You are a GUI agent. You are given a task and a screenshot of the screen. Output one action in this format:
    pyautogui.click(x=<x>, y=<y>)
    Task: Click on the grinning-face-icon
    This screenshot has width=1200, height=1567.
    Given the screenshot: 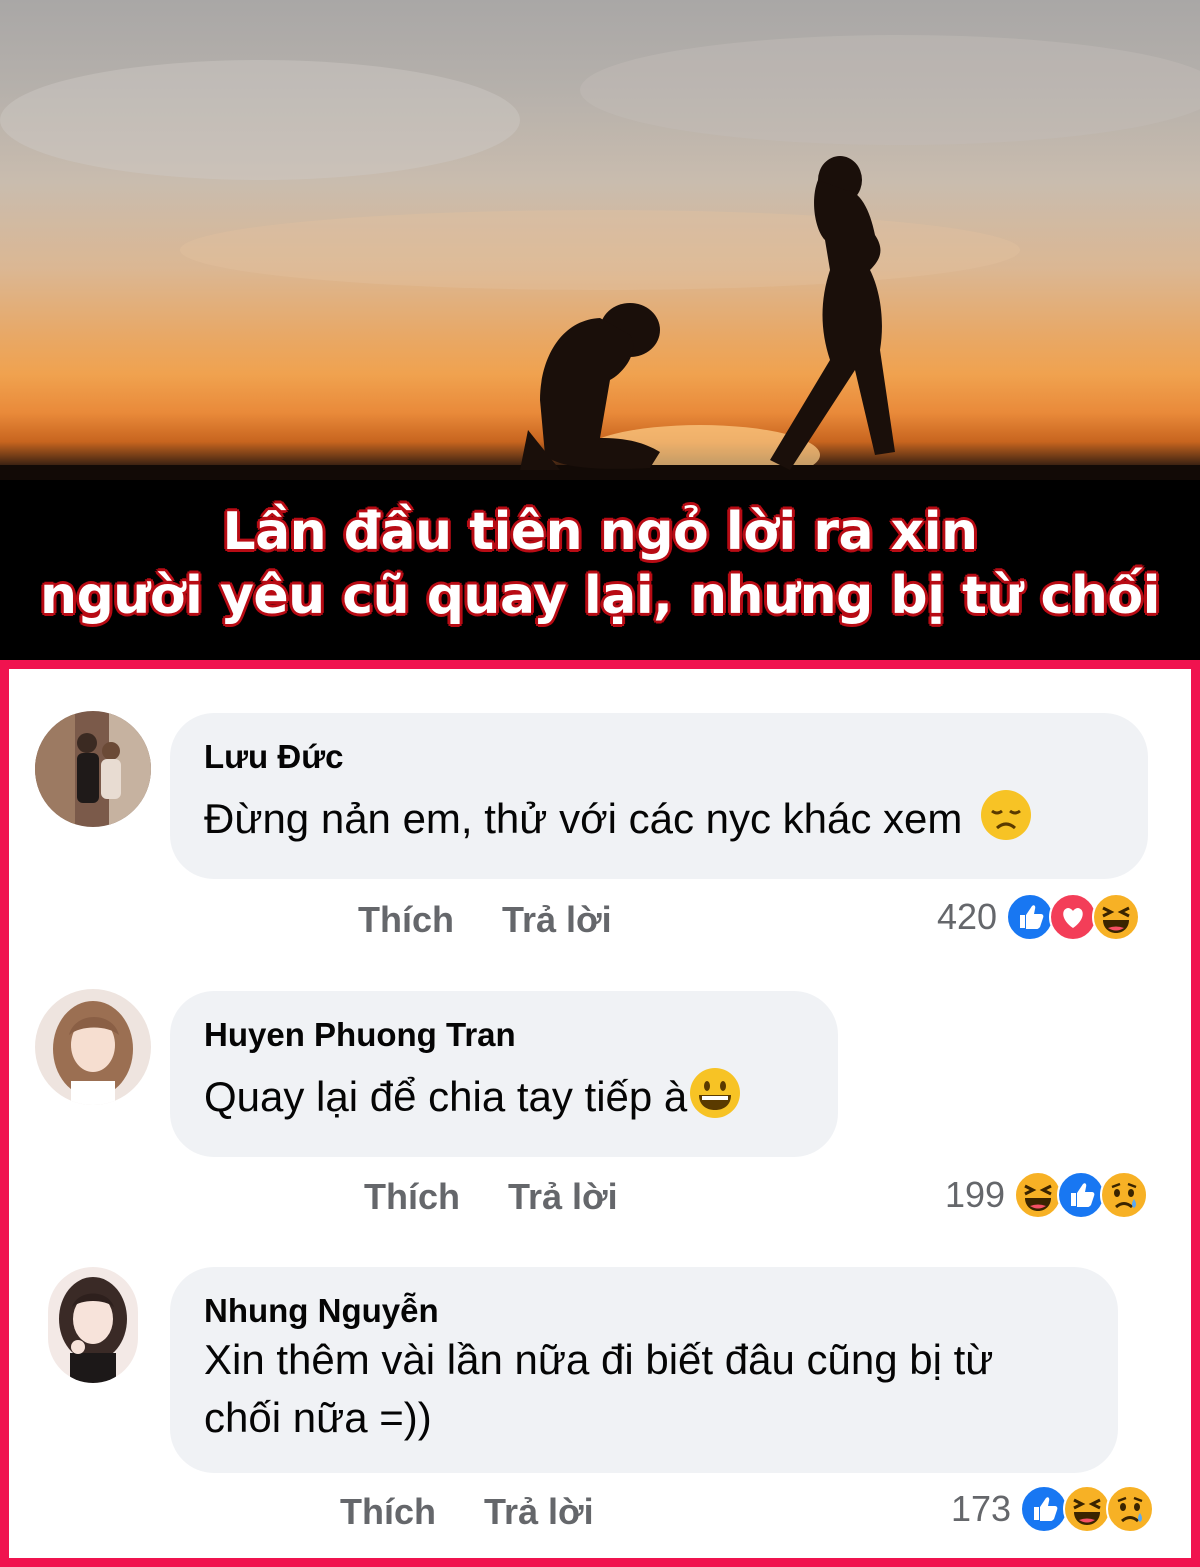 What is the action you would take?
    pyautogui.click(x=715, y=1093)
    